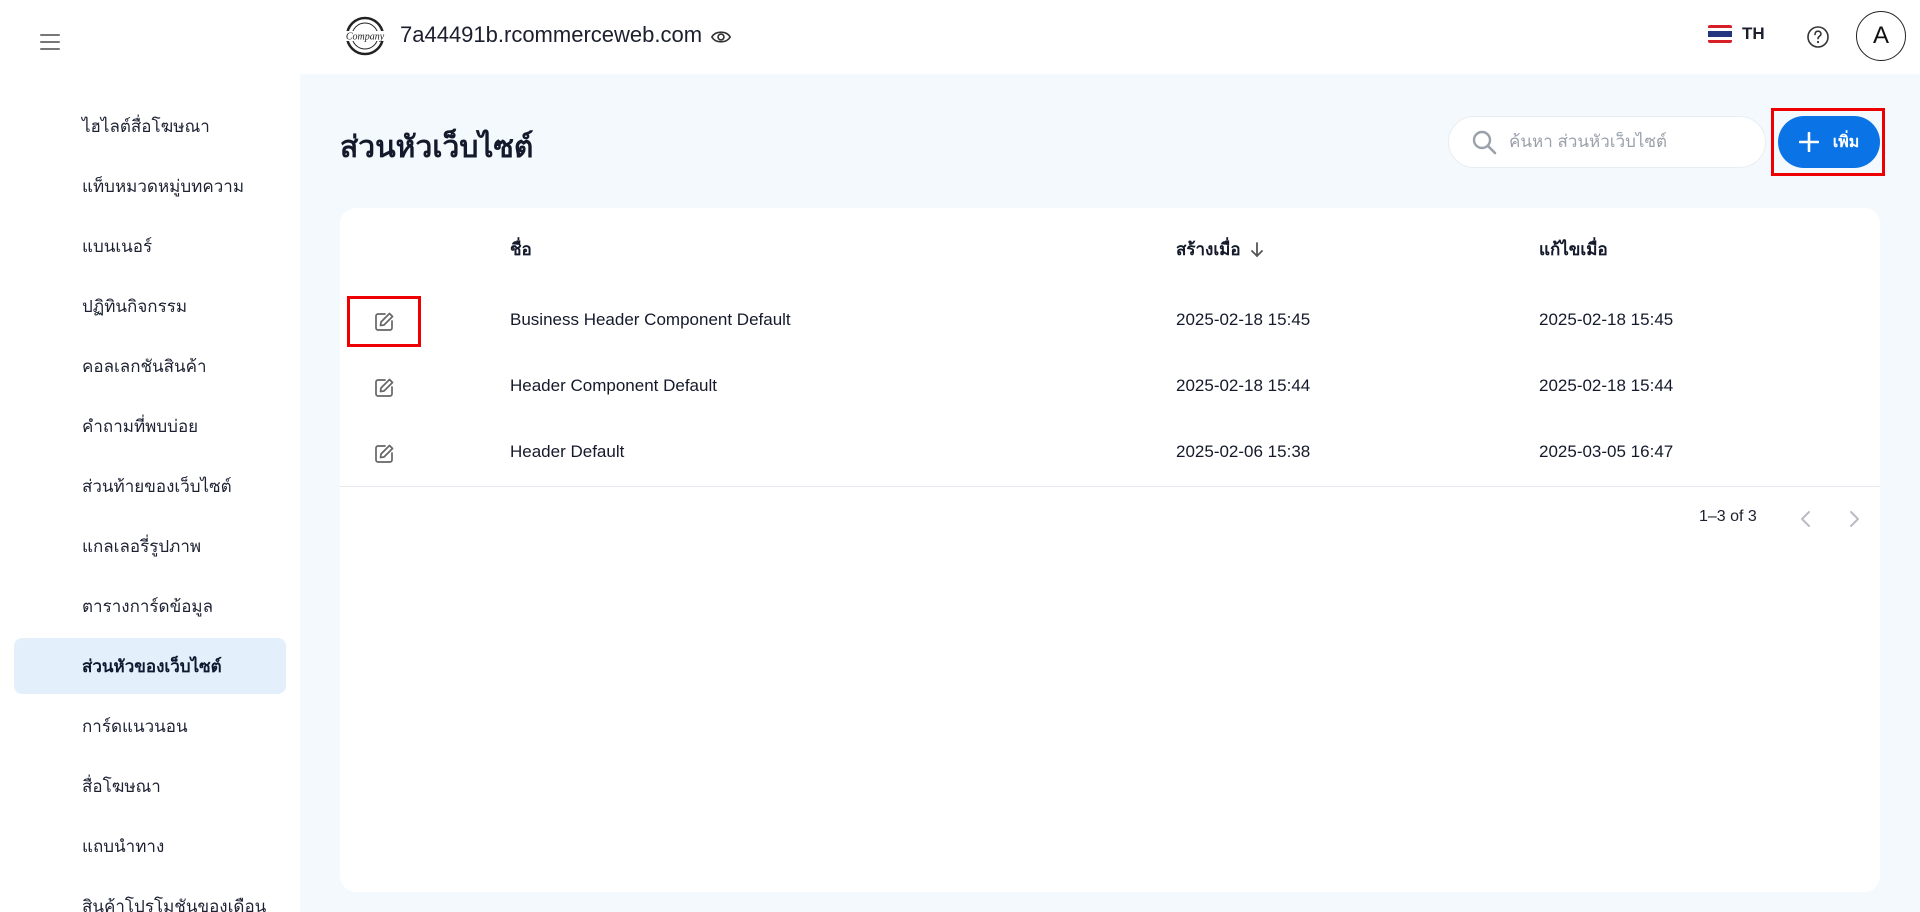  What do you see at coordinates (150, 895) in the screenshot?
I see `sidebar-item: สินค้าโปรโมชันของเดือน` at bounding box center [150, 895].